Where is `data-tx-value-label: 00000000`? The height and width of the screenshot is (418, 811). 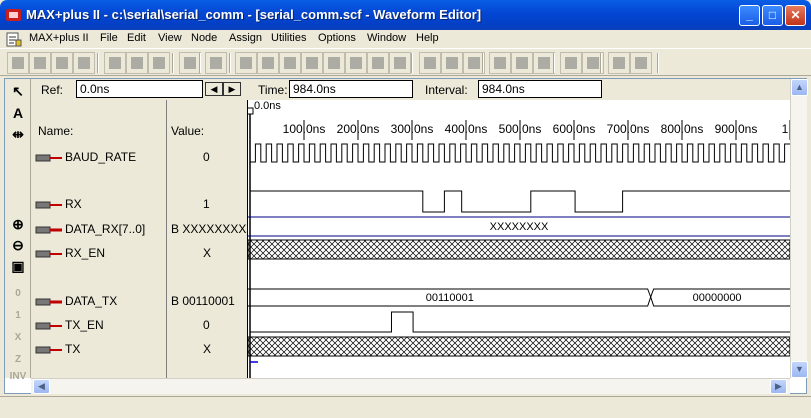 data-tx-value-label: 00000000 is located at coordinates (717, 298).